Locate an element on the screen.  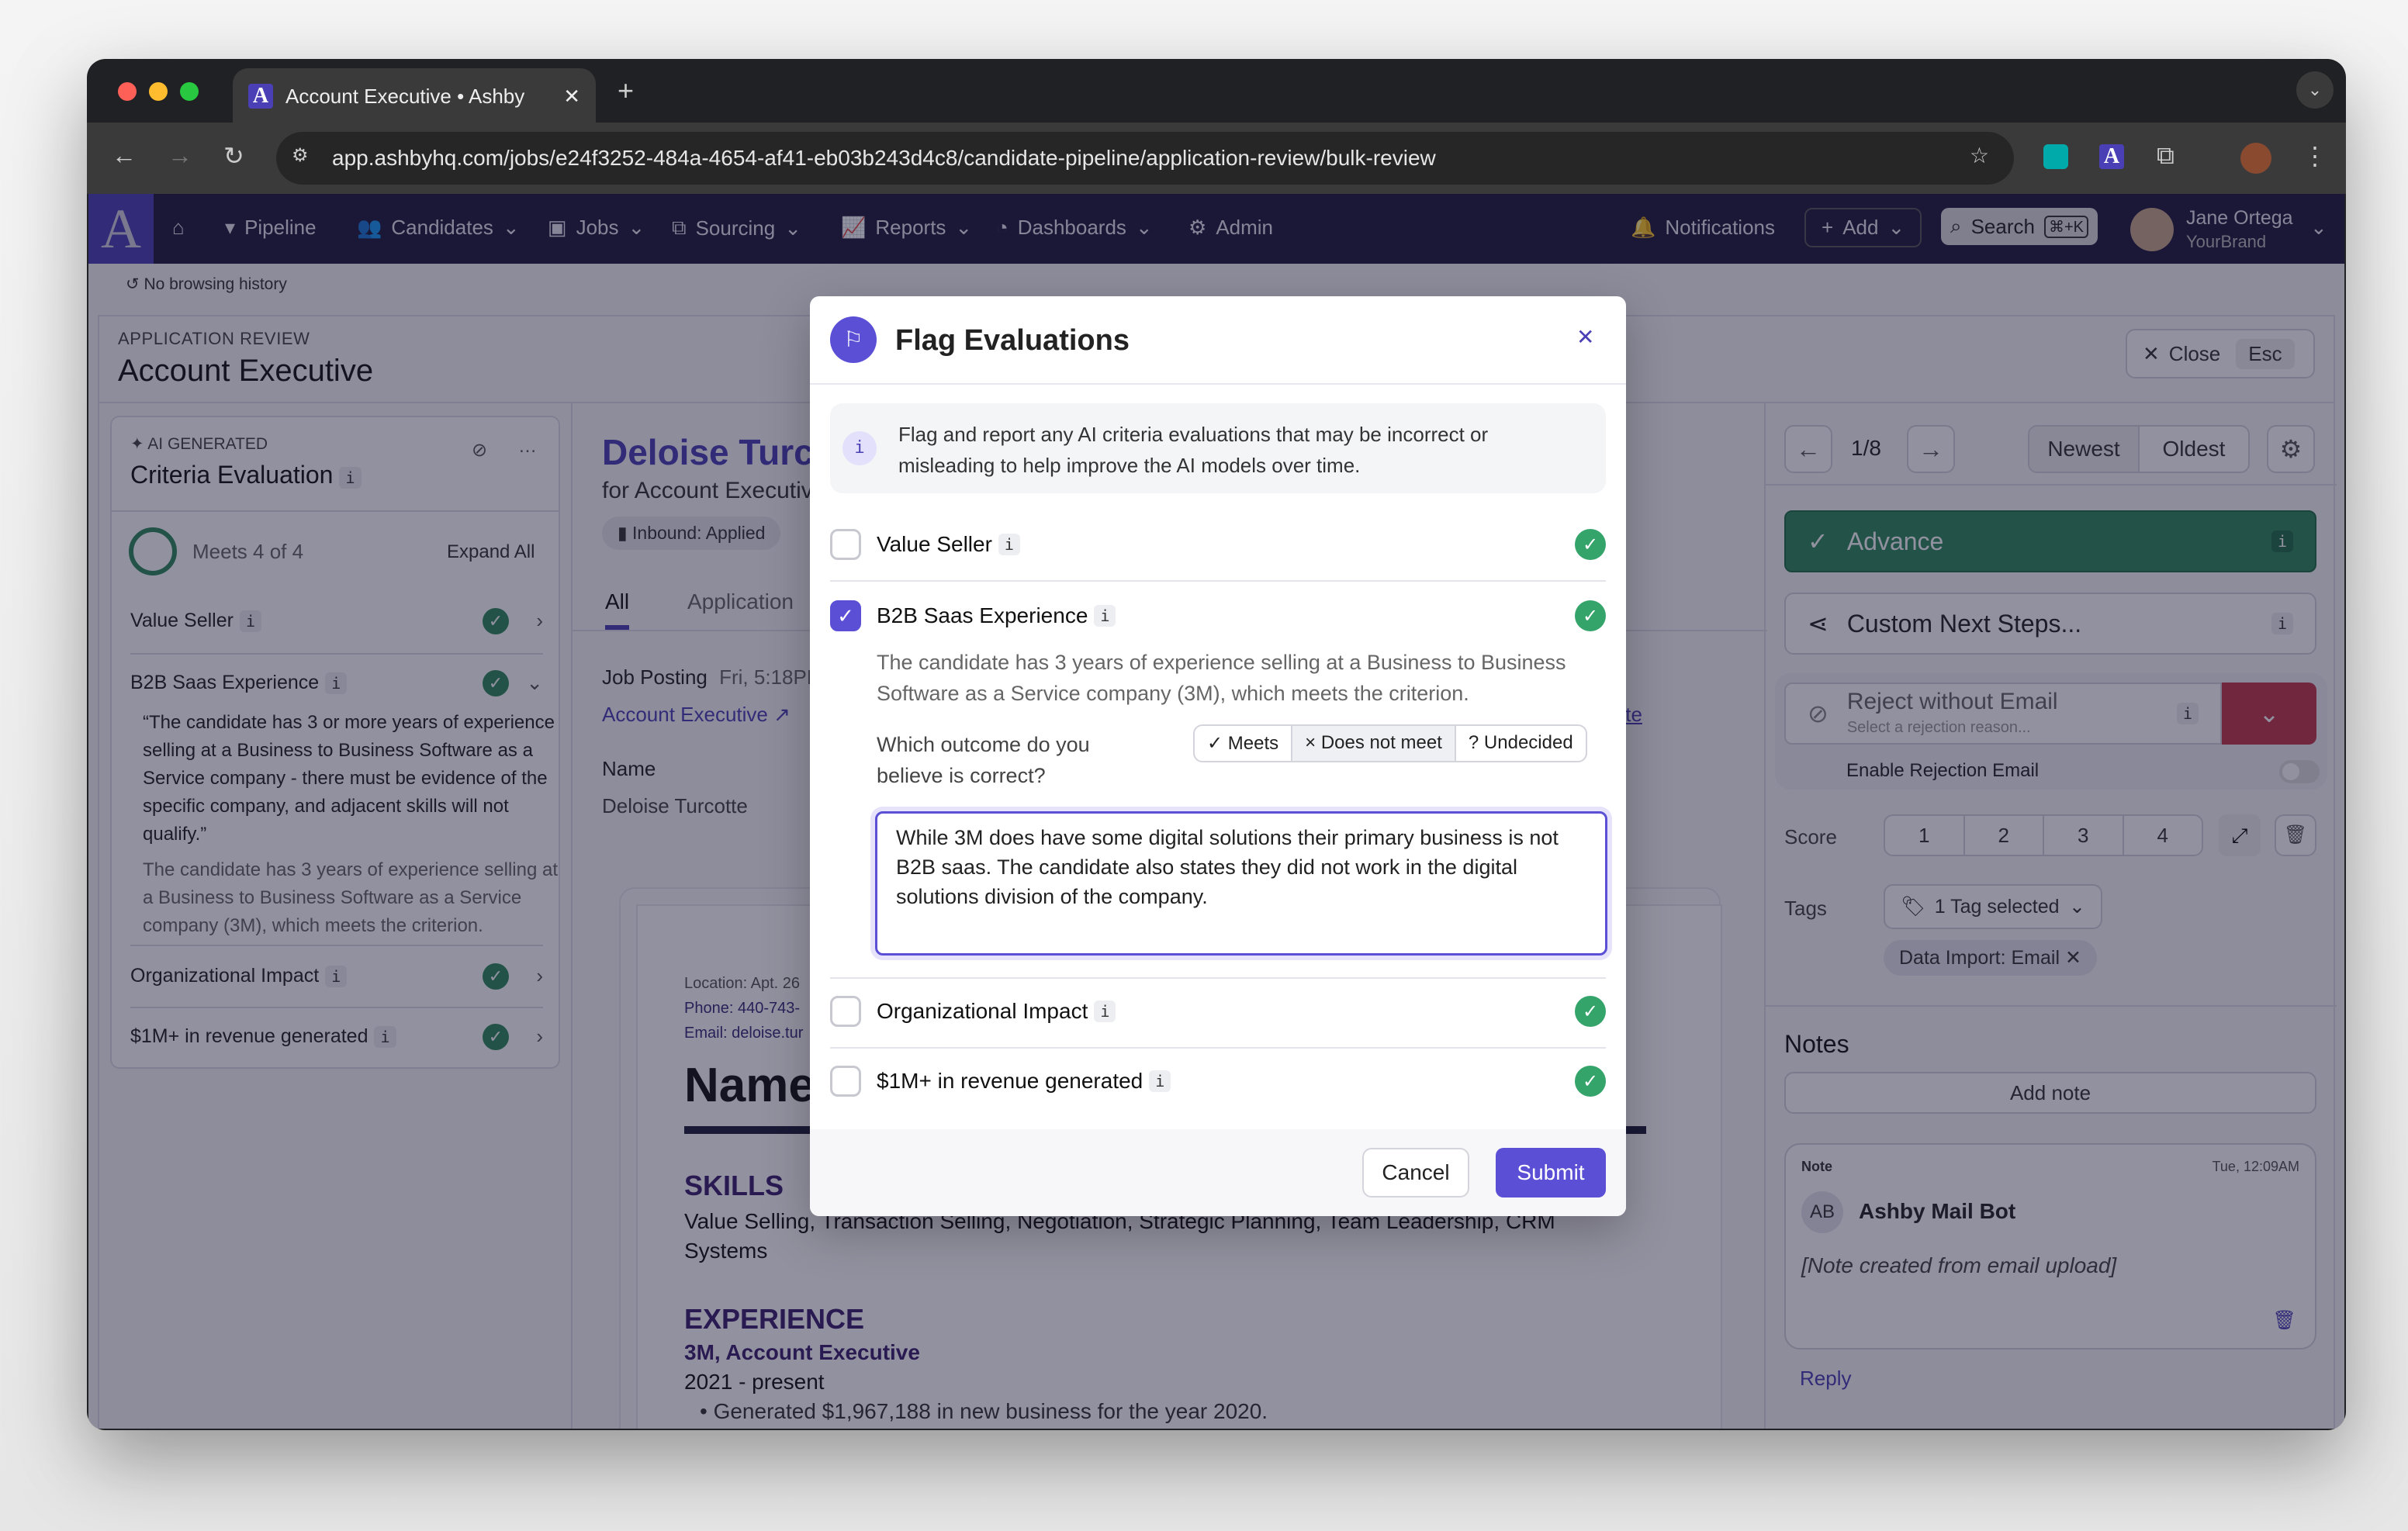
modal-footer: Cancel Submit is located at coordinates (1218, 1172).